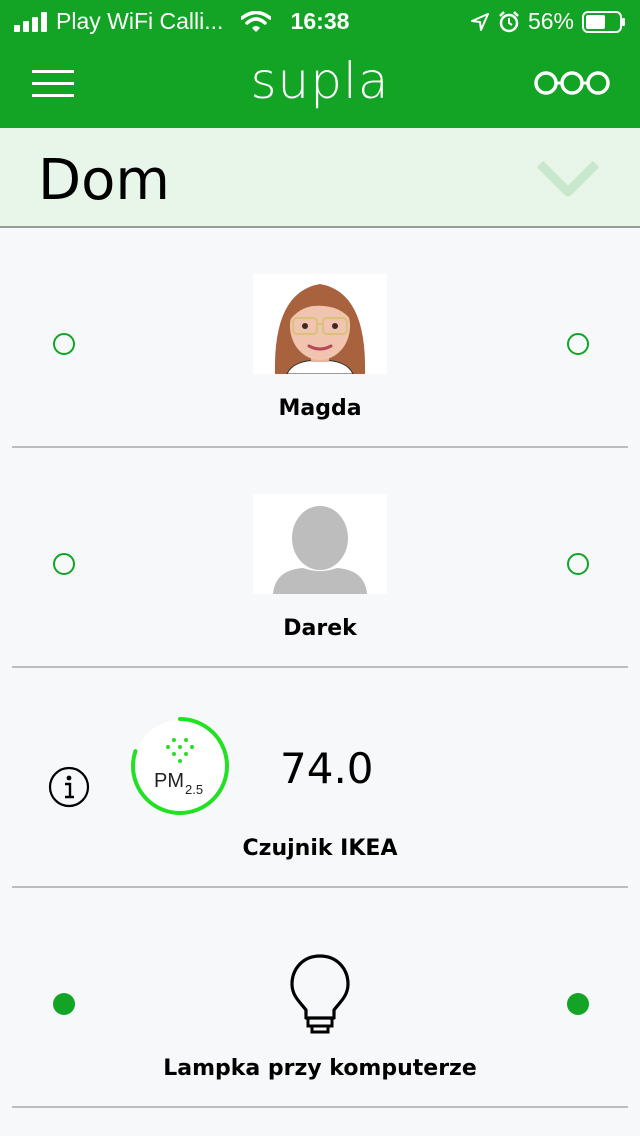 The width and height of the screenshot is (640, 1136). Describe the element at coordinates (320, 408) in the screenshot. I see `channel-caption: Magda` at that location.